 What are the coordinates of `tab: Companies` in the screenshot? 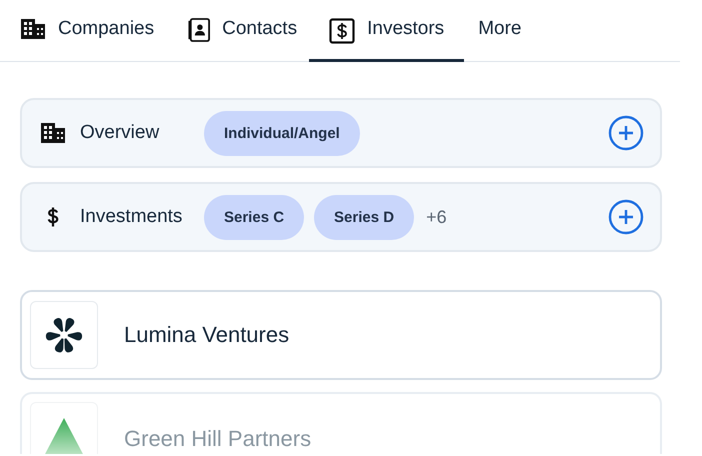 It's located at (96, 39).